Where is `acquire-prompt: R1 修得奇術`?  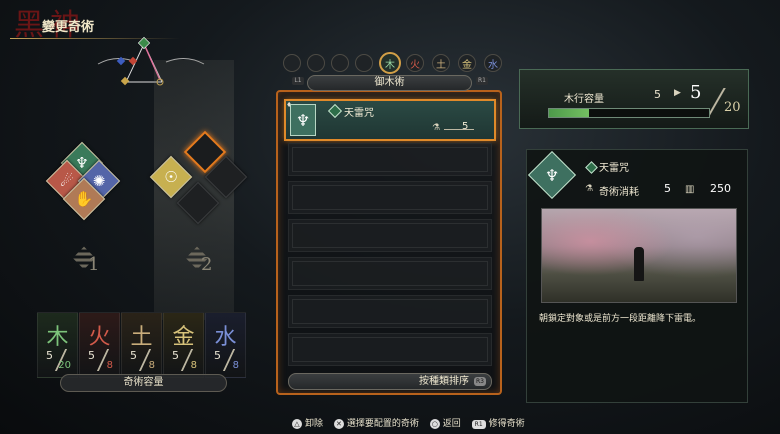
acquire-prompt: R1 修得奇術 is located at coordinates (498, 424).